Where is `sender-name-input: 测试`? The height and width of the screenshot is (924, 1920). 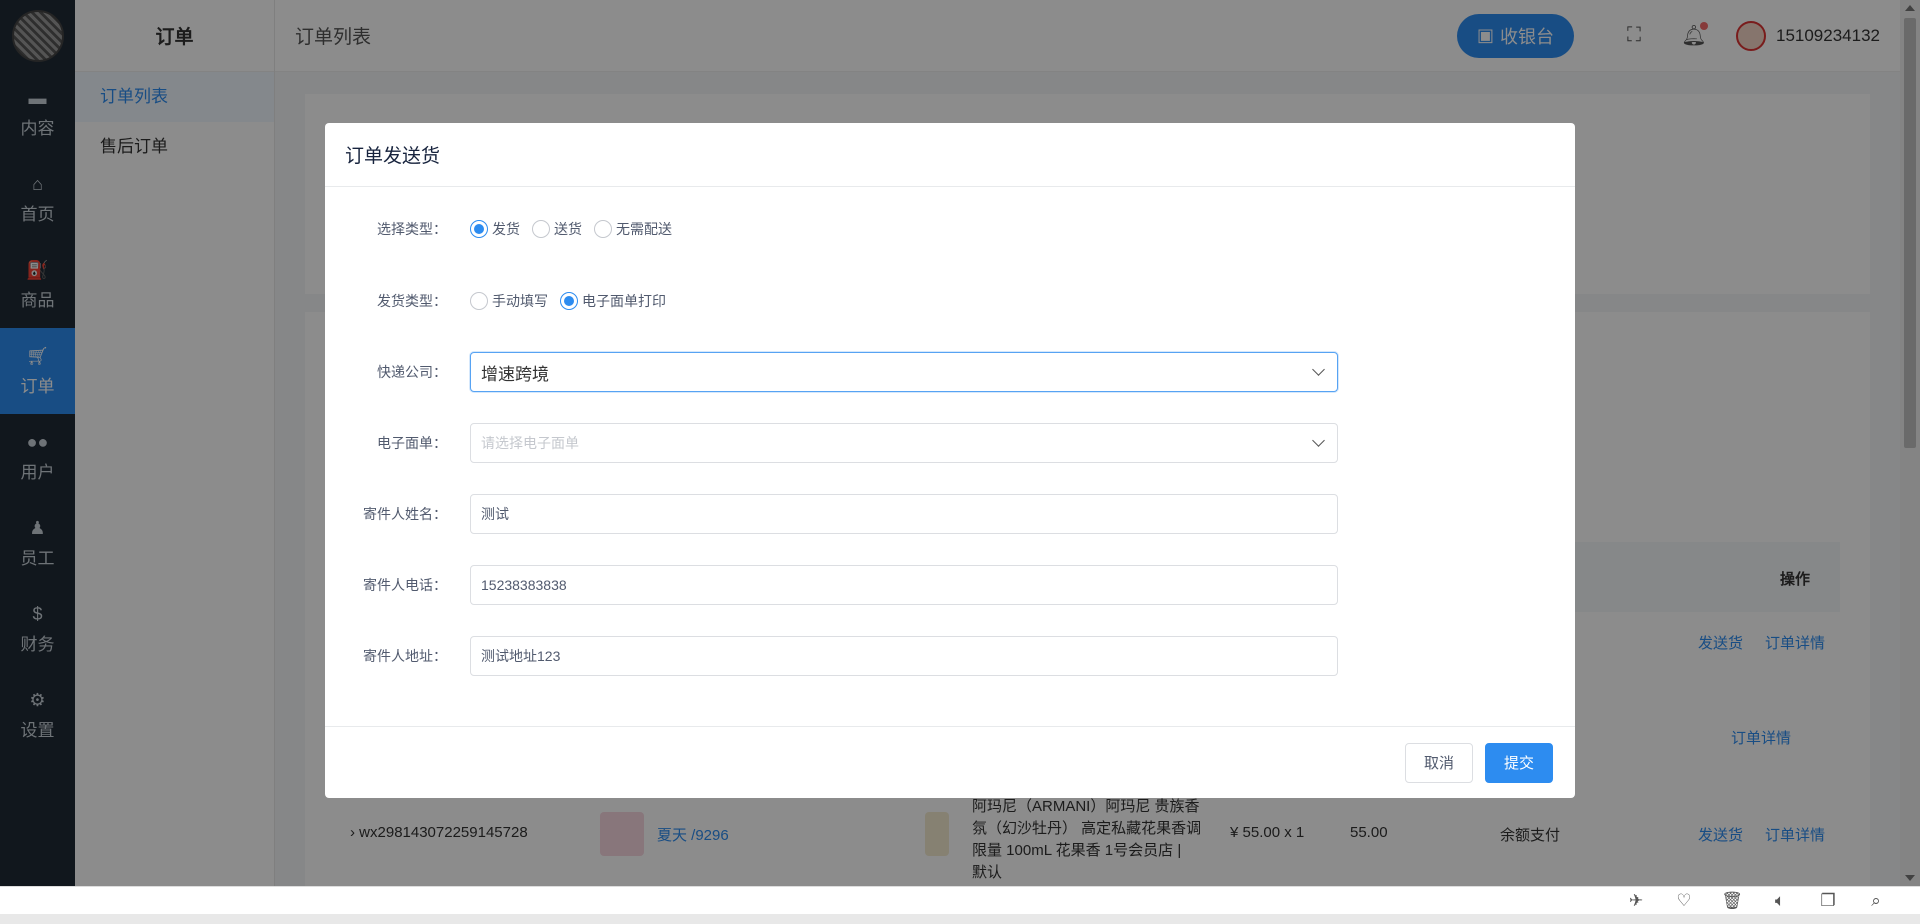
sender-name-input: 测试 is located at coordinates (904, 514).